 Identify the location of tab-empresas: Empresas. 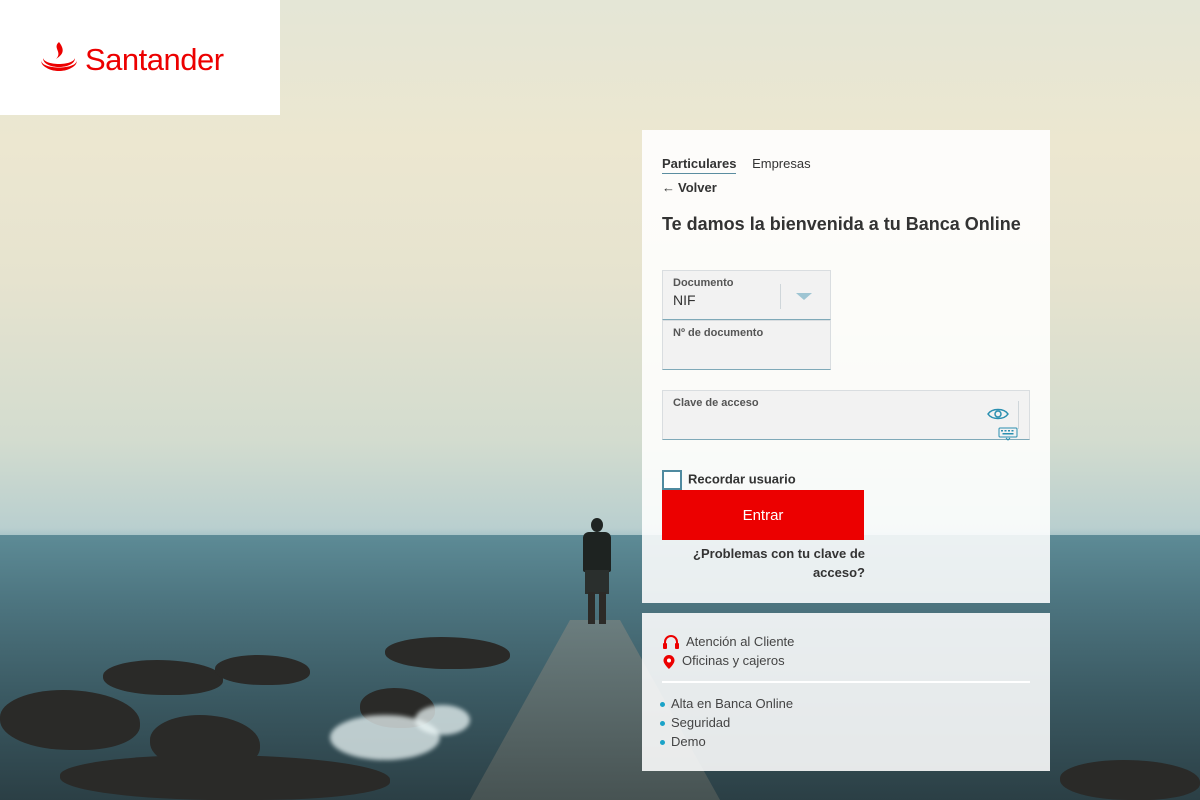
(781, 164).